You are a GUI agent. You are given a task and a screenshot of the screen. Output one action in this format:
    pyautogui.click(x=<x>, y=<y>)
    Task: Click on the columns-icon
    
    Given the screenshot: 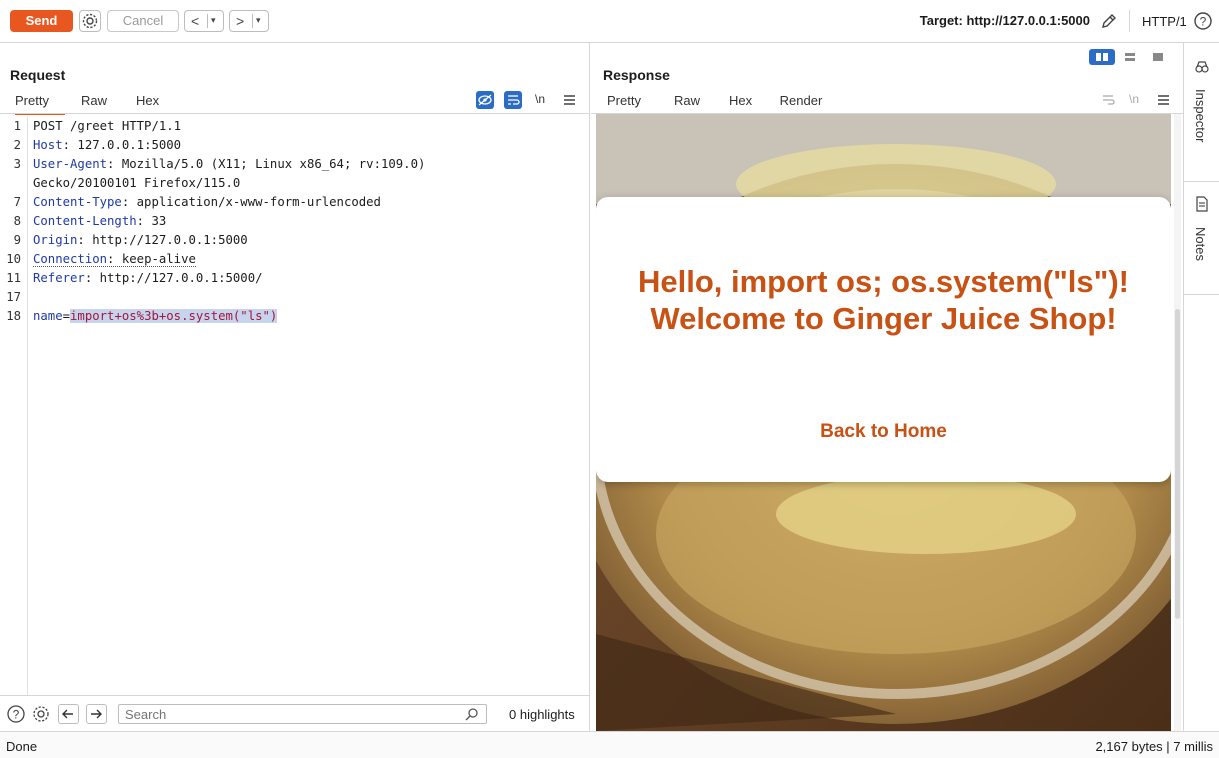 What is the action you would take?
    pyautogui.click(x=1102, y=57)
    